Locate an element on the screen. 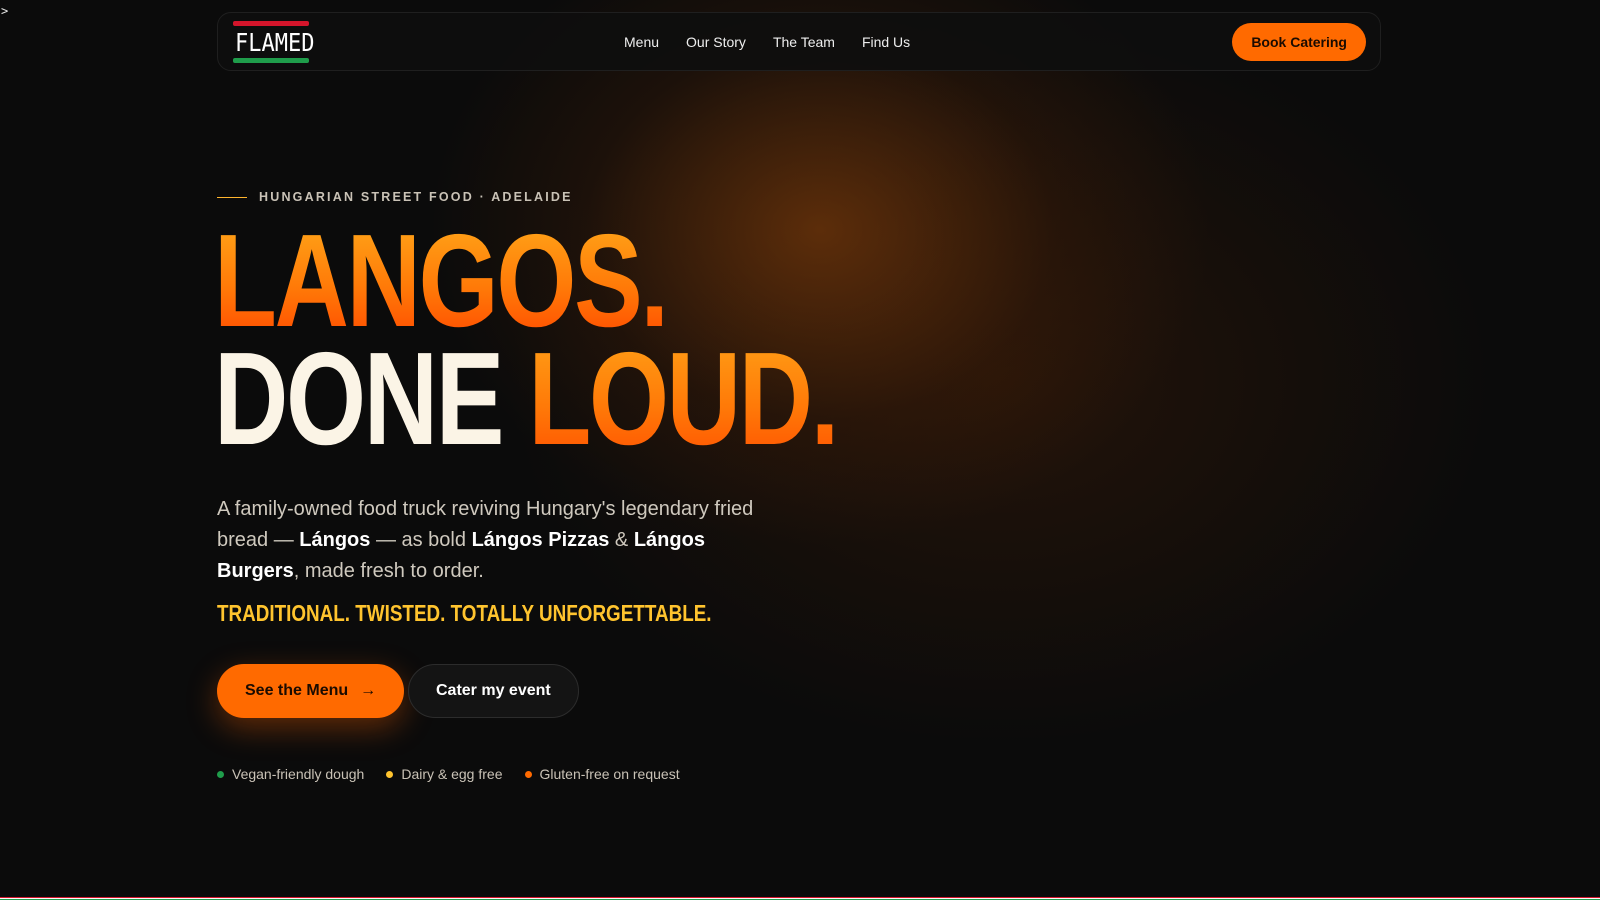  see-the-menu-button: See the Menu → is located at coordinates (311, 691).